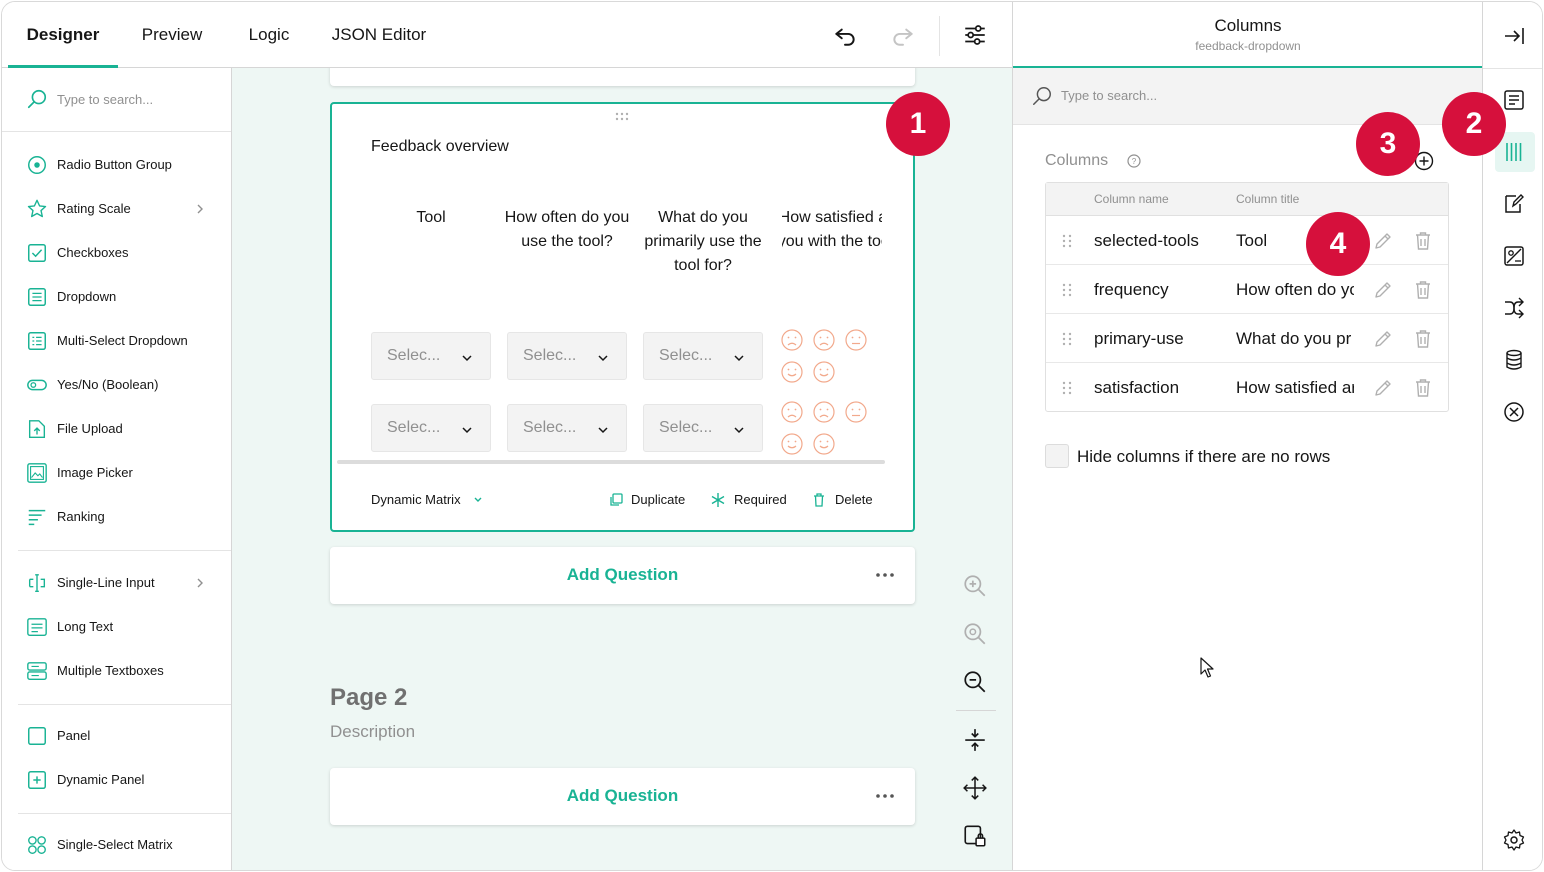  I want to click on toolbox-item-rating-scale: Rating Scale, so click(116, 209).